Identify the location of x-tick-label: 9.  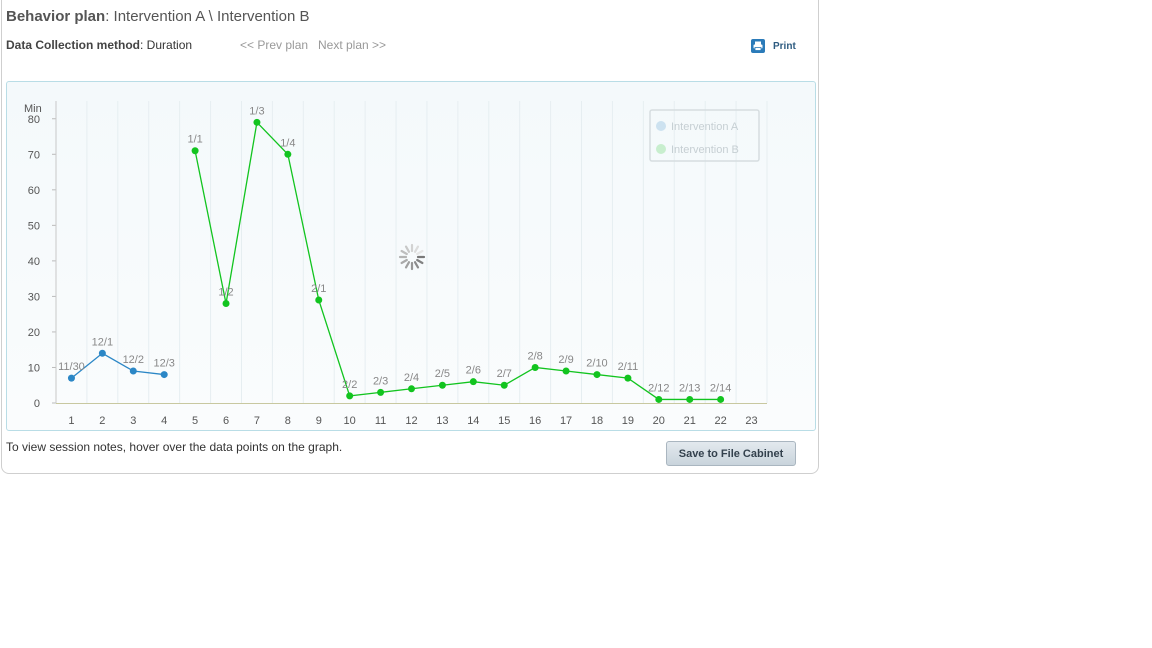
(319, 421).